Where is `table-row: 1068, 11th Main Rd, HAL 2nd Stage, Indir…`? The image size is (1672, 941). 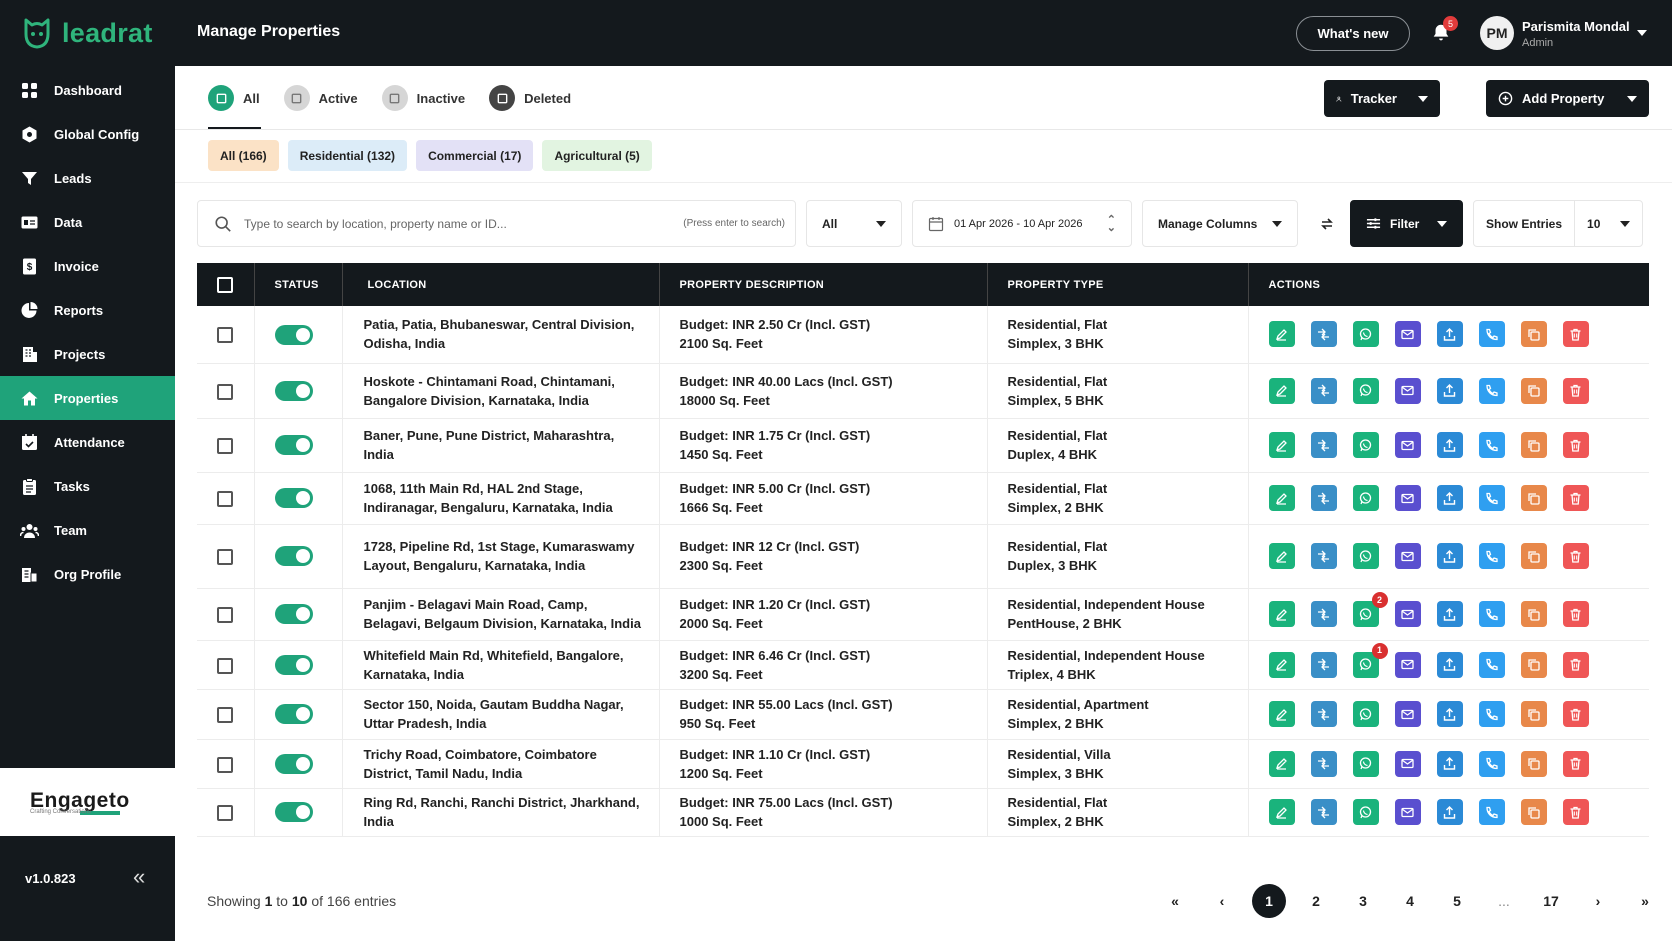
table-row: 1068, 11th Main Rd, HAL 2nd Stage, Indir… is located at coordinates (923, 498).